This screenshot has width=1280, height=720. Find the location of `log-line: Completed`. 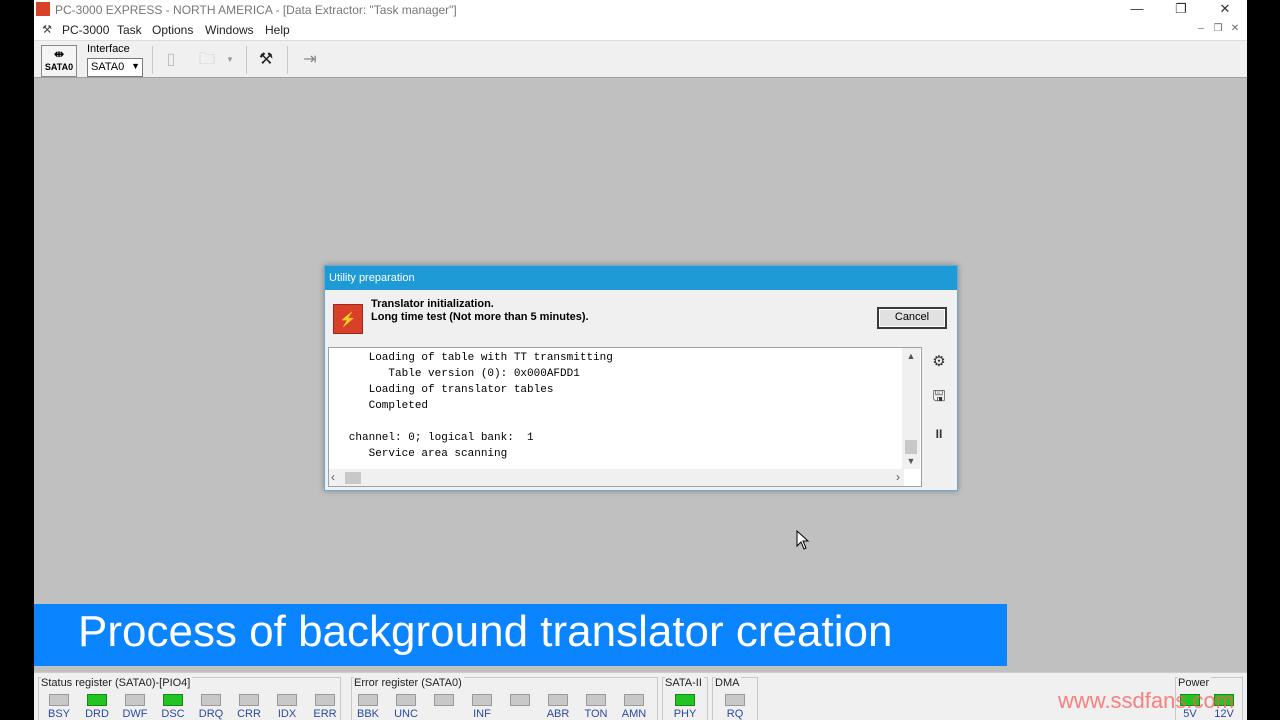

log-line: Completed is located at coordinates (379, 406).